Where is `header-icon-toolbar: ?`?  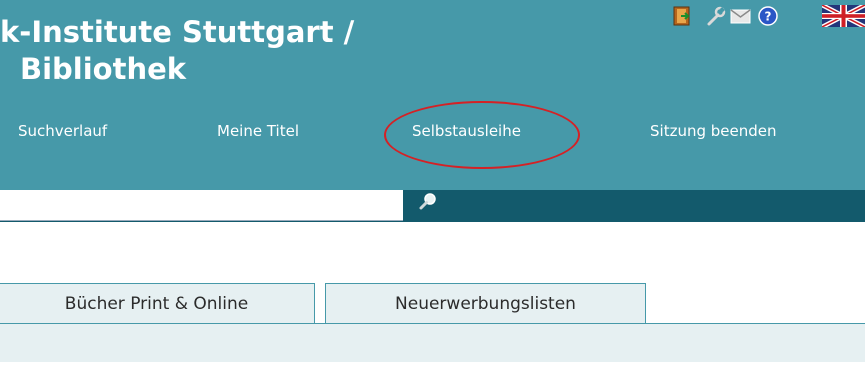 header-icon-toolbar: ? is located at coordinates (768, 16).